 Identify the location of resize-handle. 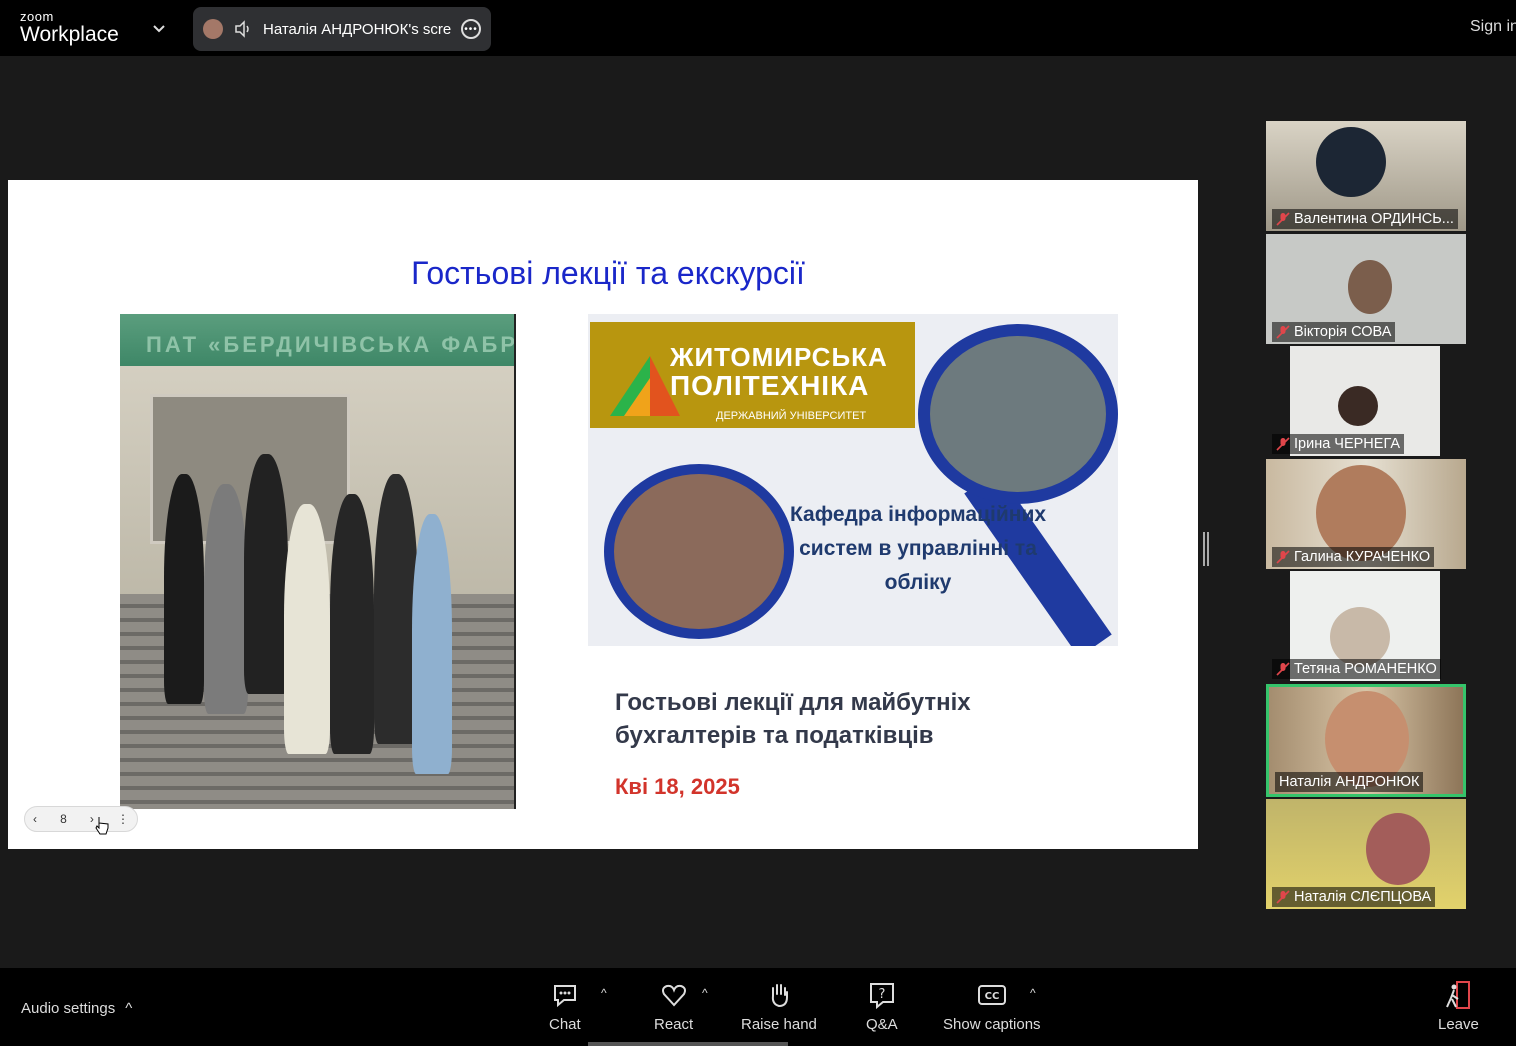
(1206, 549).